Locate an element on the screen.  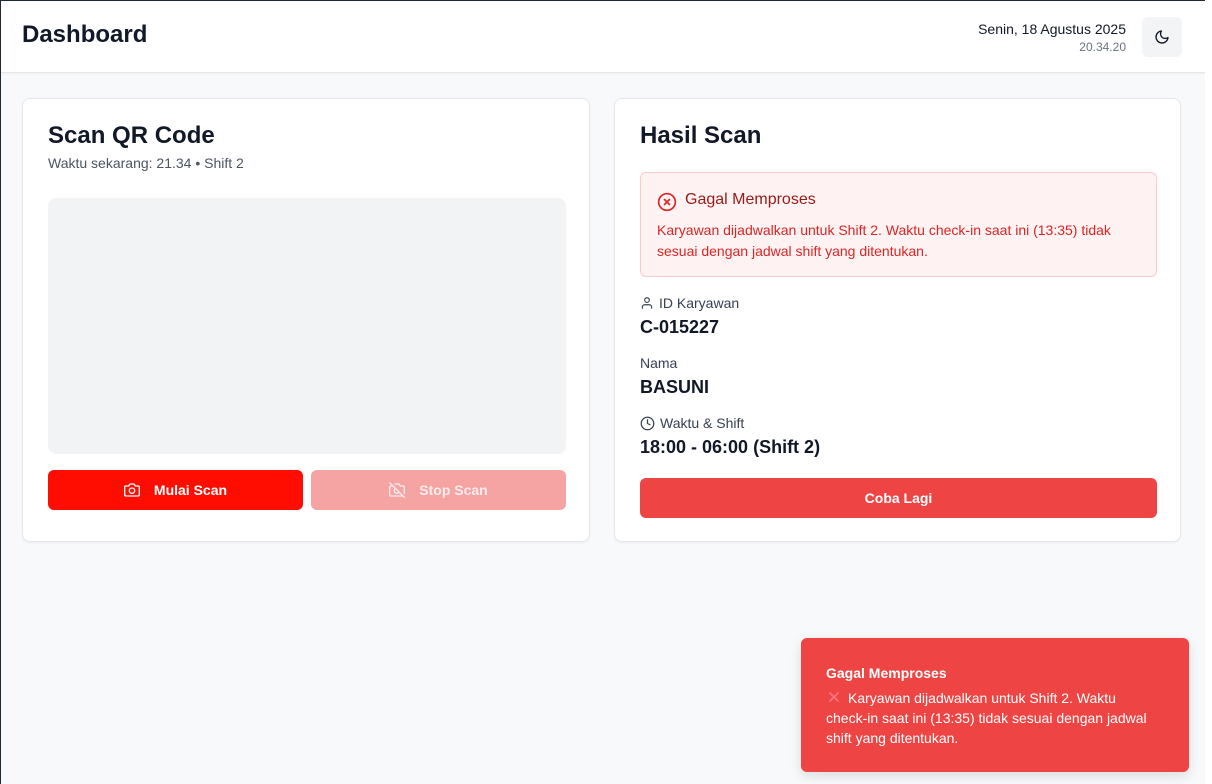
window-edge is located at coordinates (1208, 392).